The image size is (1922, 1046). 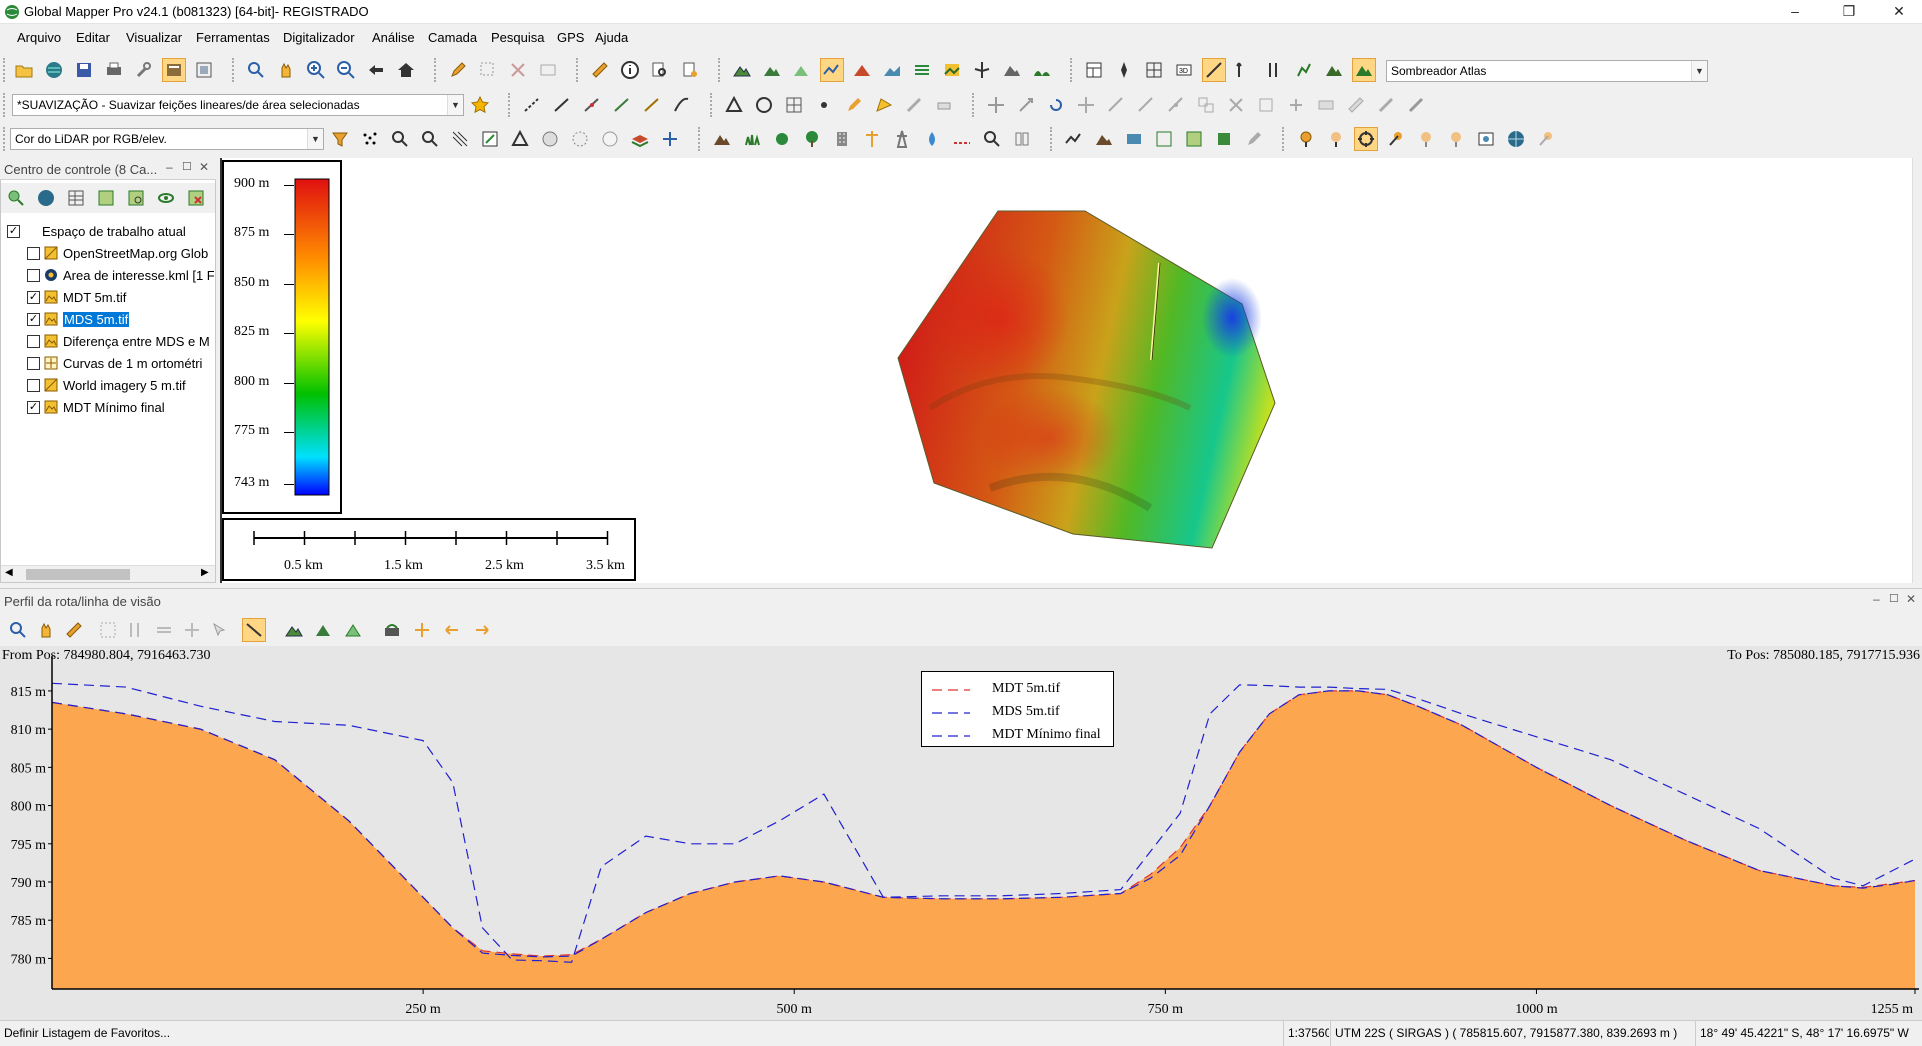 What do you see at coordinates (1899, 12) in the screenshot?
I see `close-button: ✕` at bounding box center [1899, 12].